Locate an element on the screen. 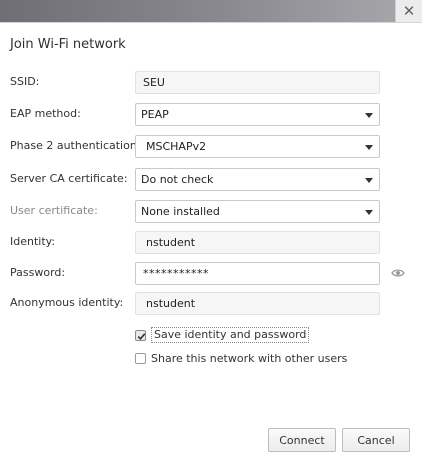 This screenshot has height=459, width=422. save-identity-checkbox-row: Save identity and password is located at coordinates (222, 335).